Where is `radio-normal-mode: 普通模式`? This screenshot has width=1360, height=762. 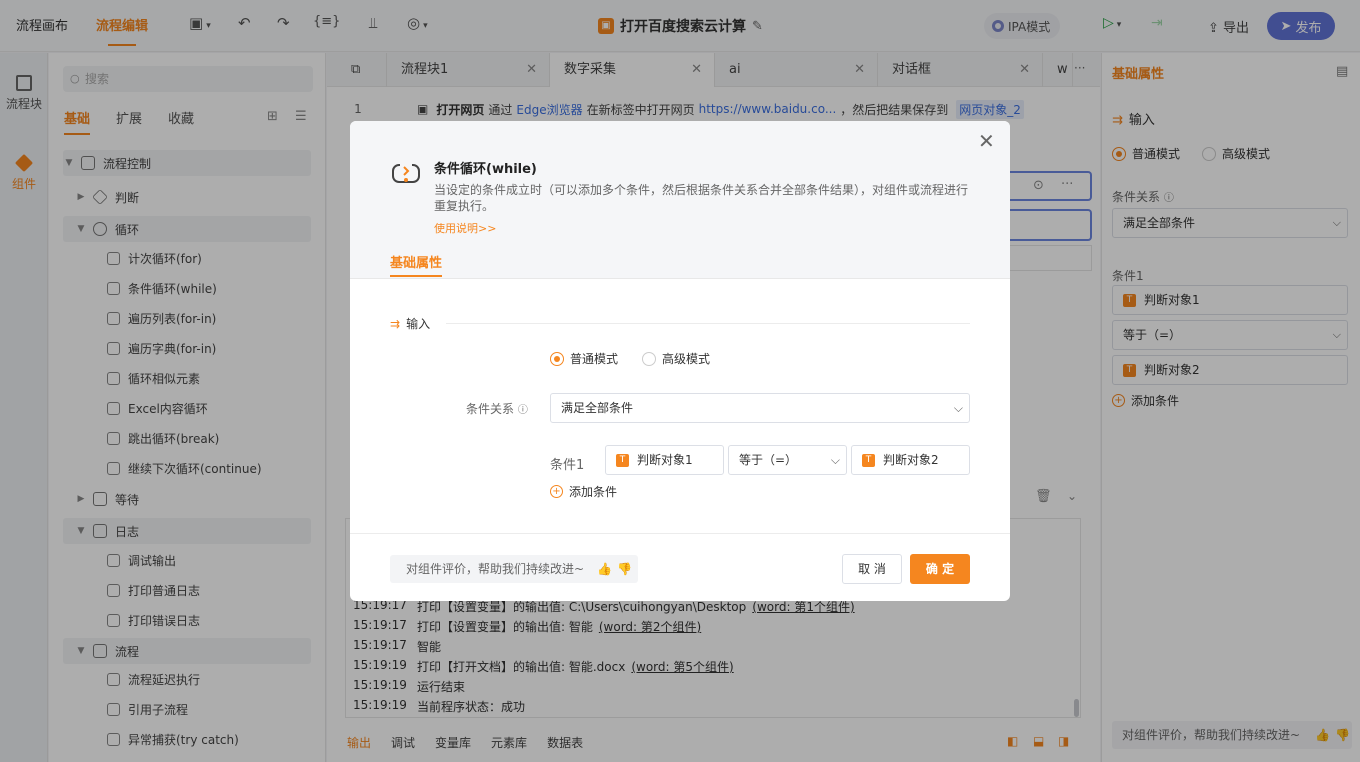
radio-normal-mode: 普通模式 is located at coordinates (584, 358).